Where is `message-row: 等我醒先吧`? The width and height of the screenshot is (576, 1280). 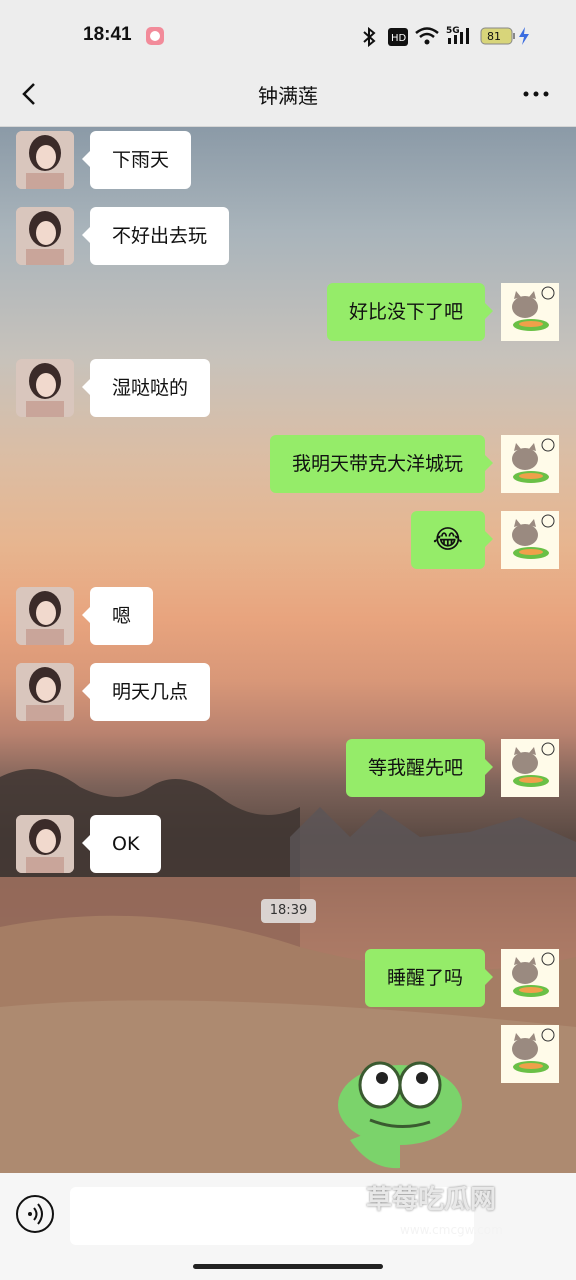
message-row: 等我醒先吧 is located at coordinates (288, 766).